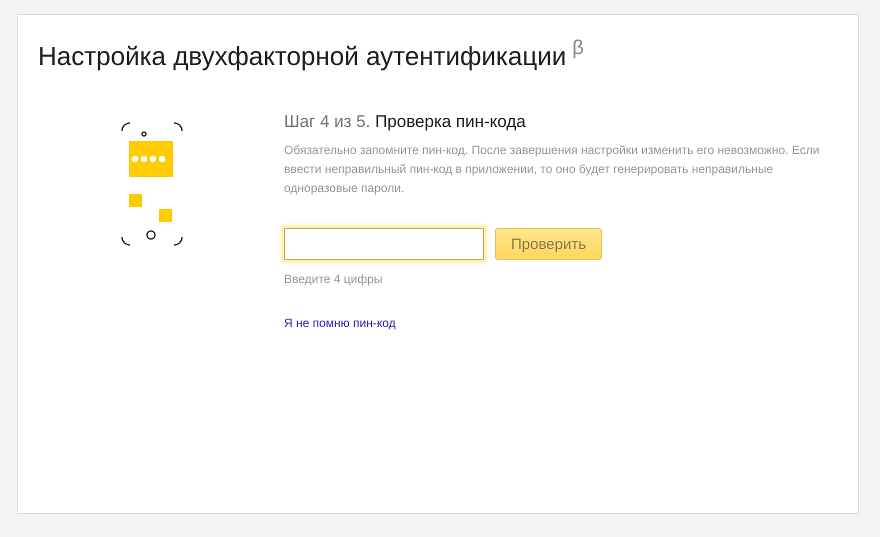 This screenshot has height=537, width=880. I want to click on step-description: Обязательно запомните пин-код. После завершения настройки изменить его невозможно. Если ввести неправильный пин-код в приложении, то оно будет генерировать неправильные одноразовые пароли., so click(552, 169).